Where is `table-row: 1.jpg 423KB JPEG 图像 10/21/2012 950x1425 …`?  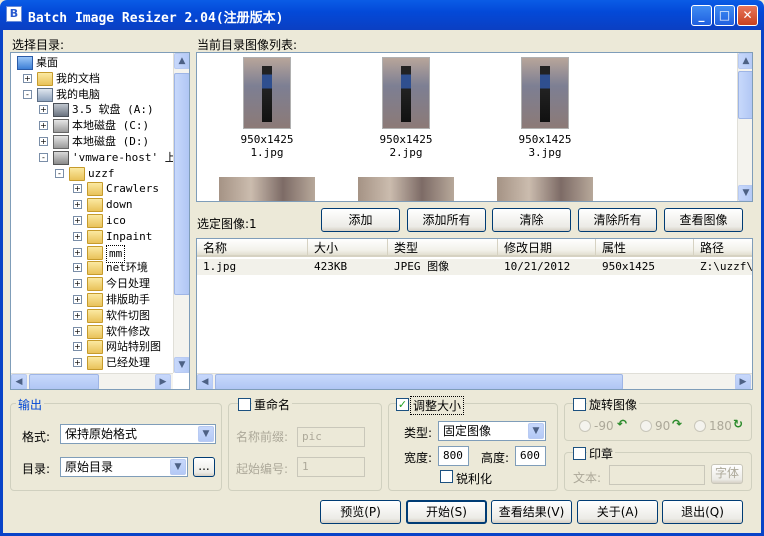 table-row: 1.jpg 423KB JPEG 图像 10/21/2012 950x1425 … is located at coordinates (474, 267).